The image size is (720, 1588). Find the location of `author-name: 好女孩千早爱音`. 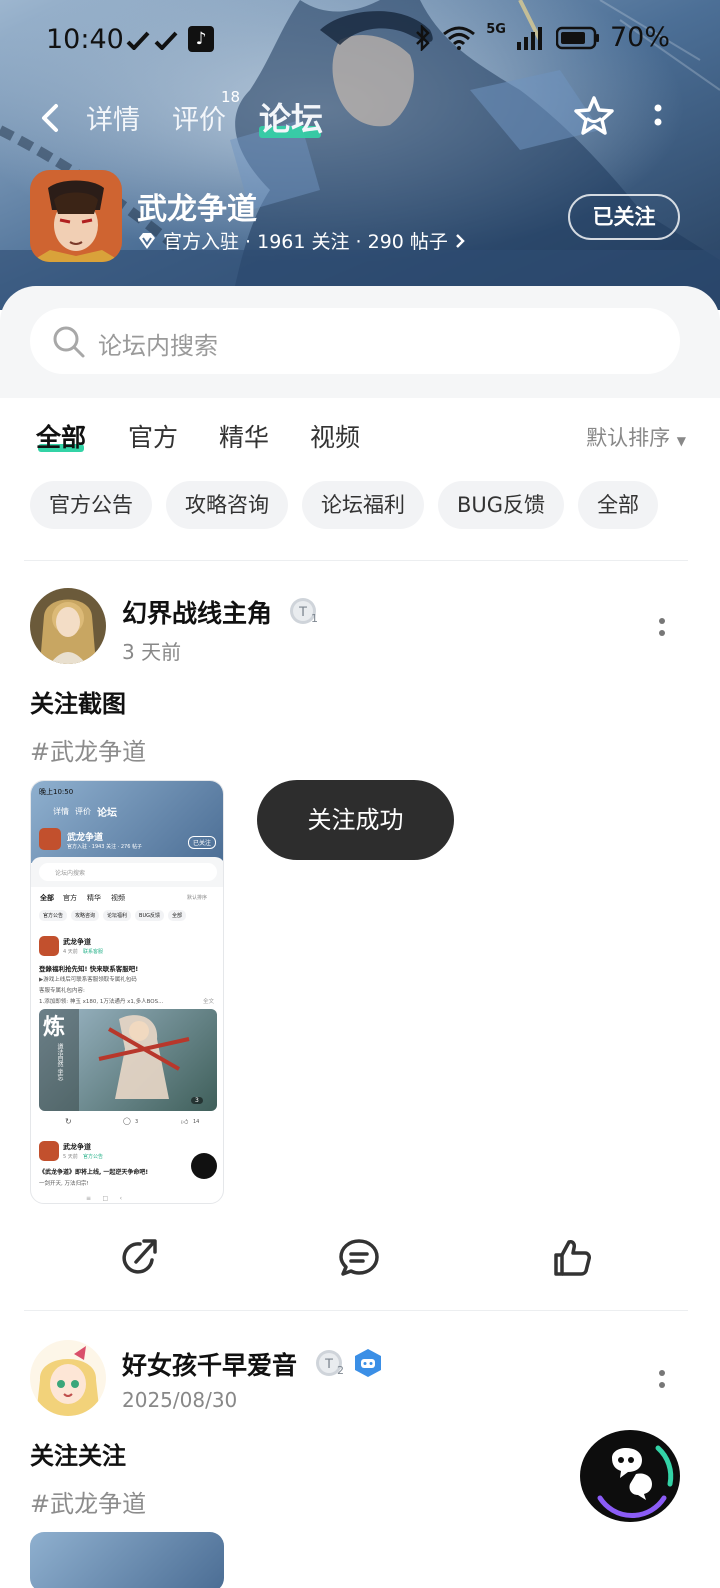

author-name: 好女孩千早爱音 is located at coordinates (209, 1364).